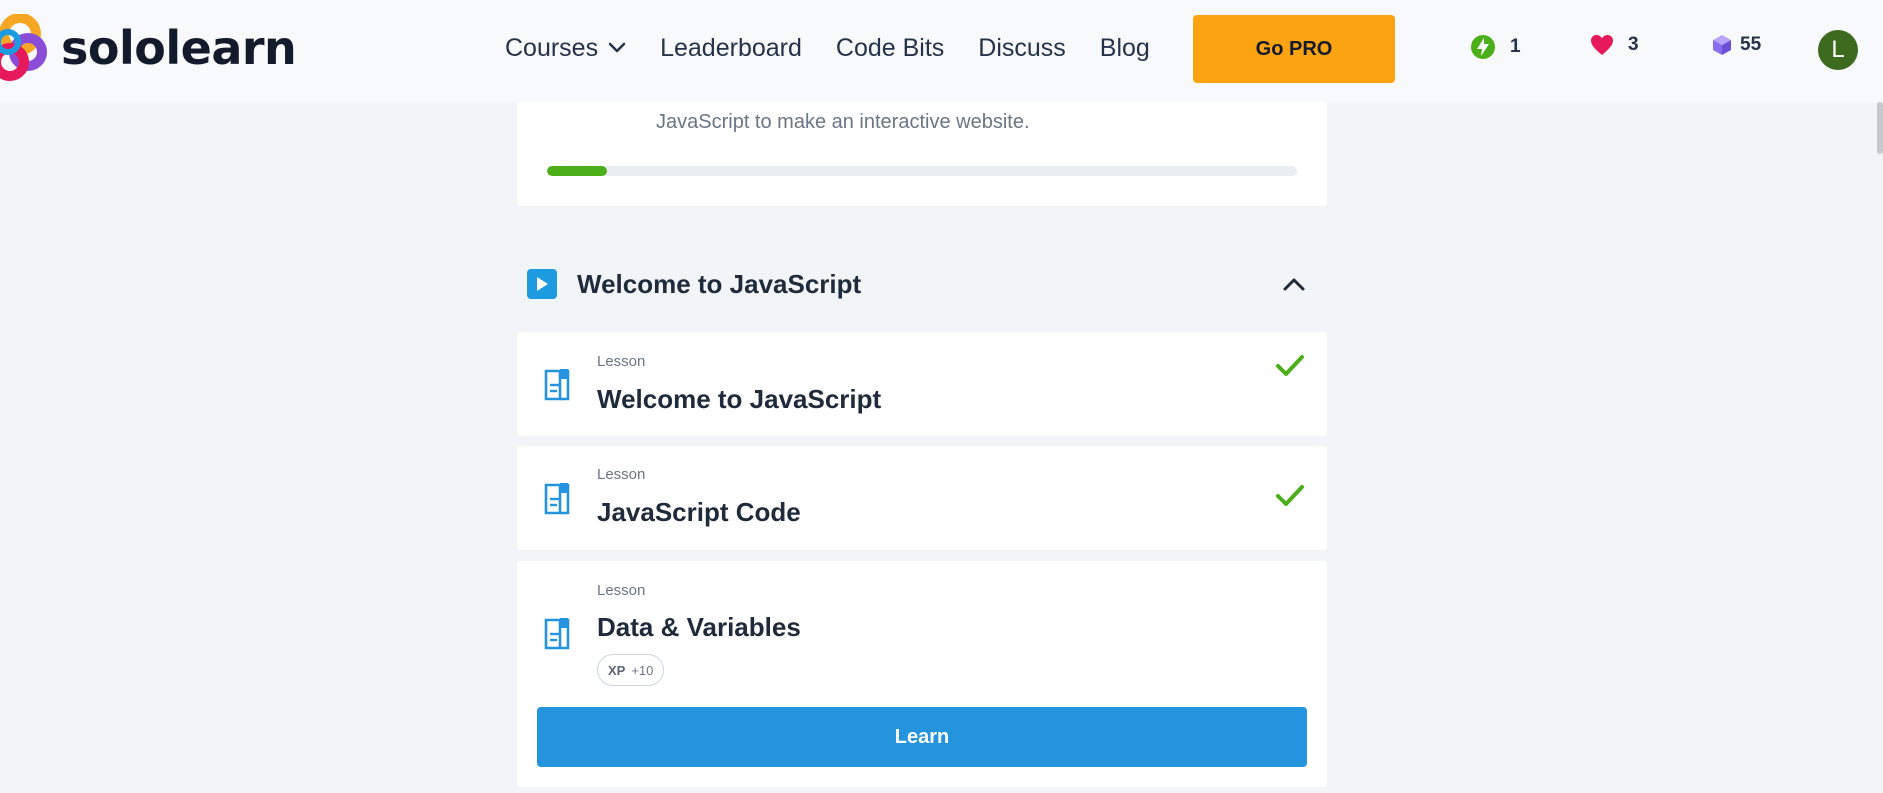 This screenshot has height=793, width=1883. I want to click on course-progress-bar, so click(922, 171).